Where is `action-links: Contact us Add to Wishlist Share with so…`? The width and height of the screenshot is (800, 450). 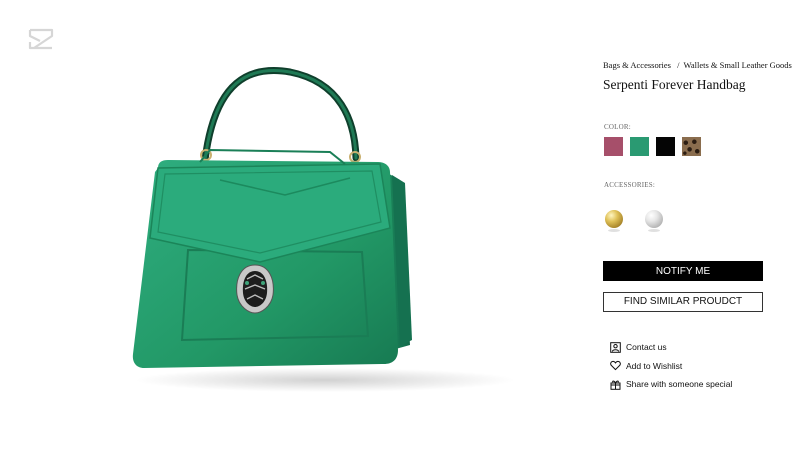
action-links: Contact us Add to Wishlist Share with so… is located at coordinates (671, 366).